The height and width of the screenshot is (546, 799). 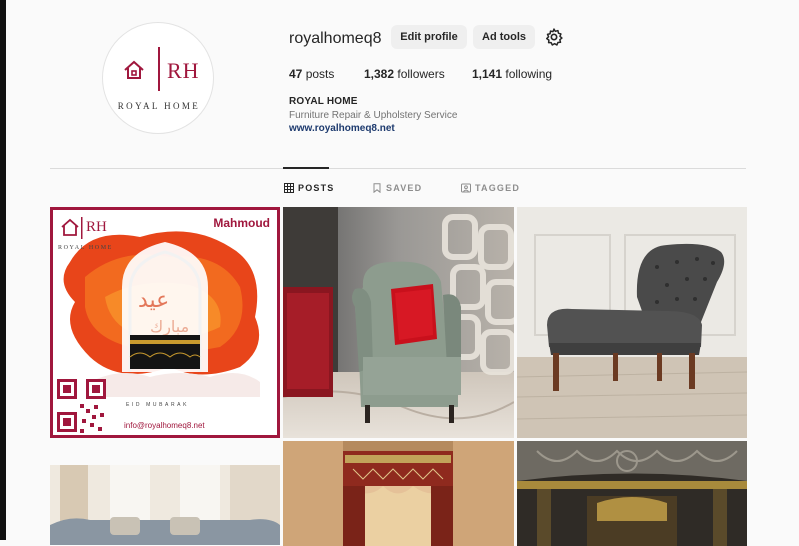 I want to click on card-email: info@royalhomeq8.net, so click(x=164, y=425).